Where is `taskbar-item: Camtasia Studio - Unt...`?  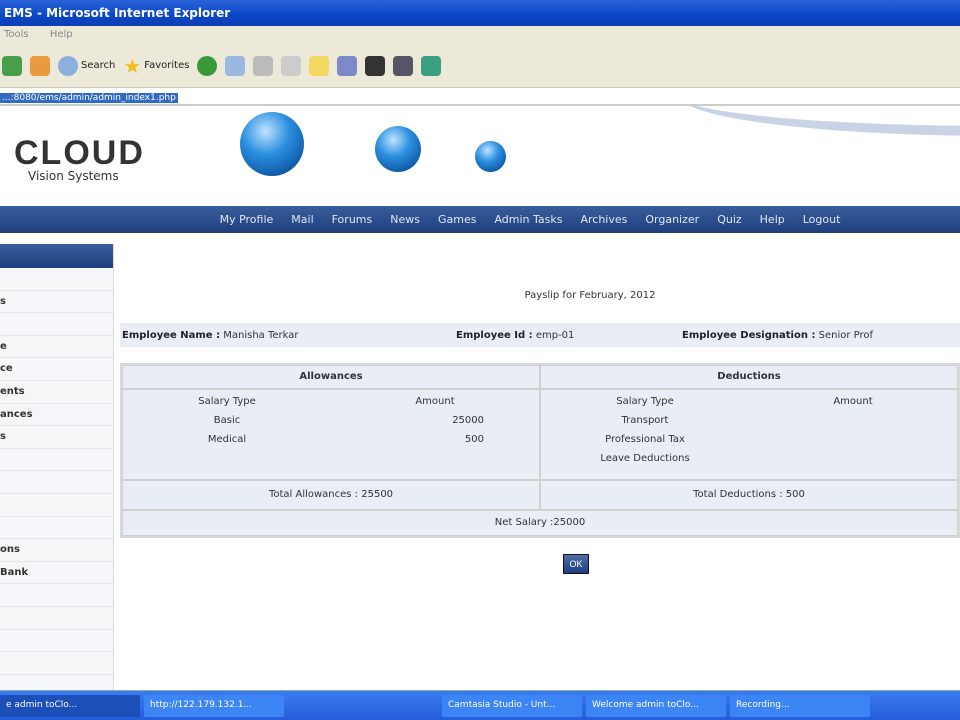
taskbar-item: Camtasia Studio - Unt... is located at coordinates (512, 705).